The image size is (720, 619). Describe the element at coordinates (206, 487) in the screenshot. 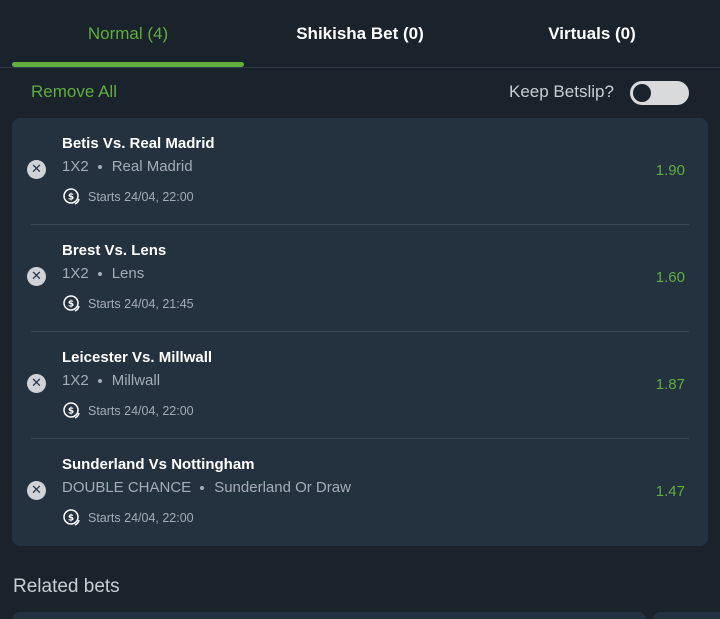

I see `bet-selection-line: DOUBLE CHANCE Sunderland Or Draw` at that location.